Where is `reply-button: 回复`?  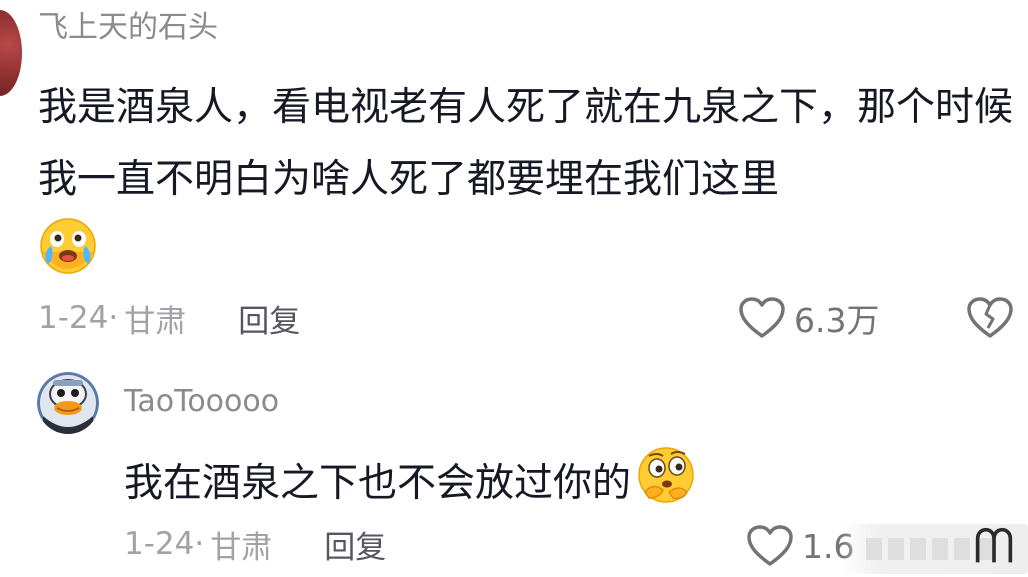
reply-button: 回复 is located at coordinates (269, 318).